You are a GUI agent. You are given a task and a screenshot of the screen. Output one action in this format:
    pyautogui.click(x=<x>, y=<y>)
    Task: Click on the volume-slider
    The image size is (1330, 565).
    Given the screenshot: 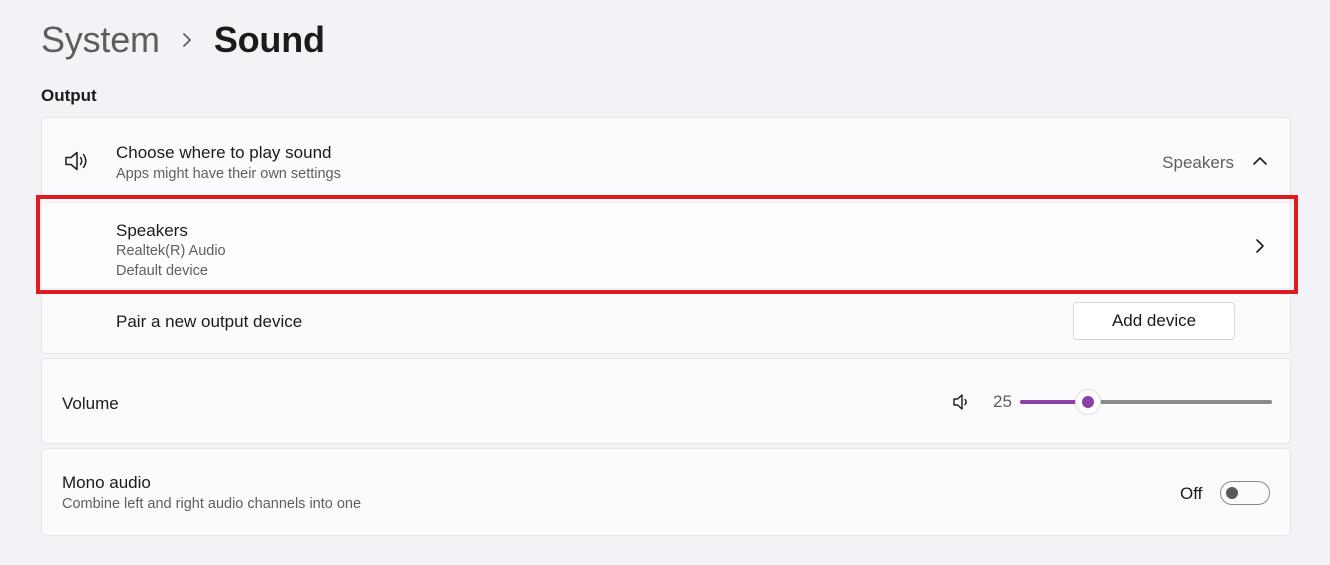 What is the action you would take?
    pyautogui.click(x=1146, y=402)
    